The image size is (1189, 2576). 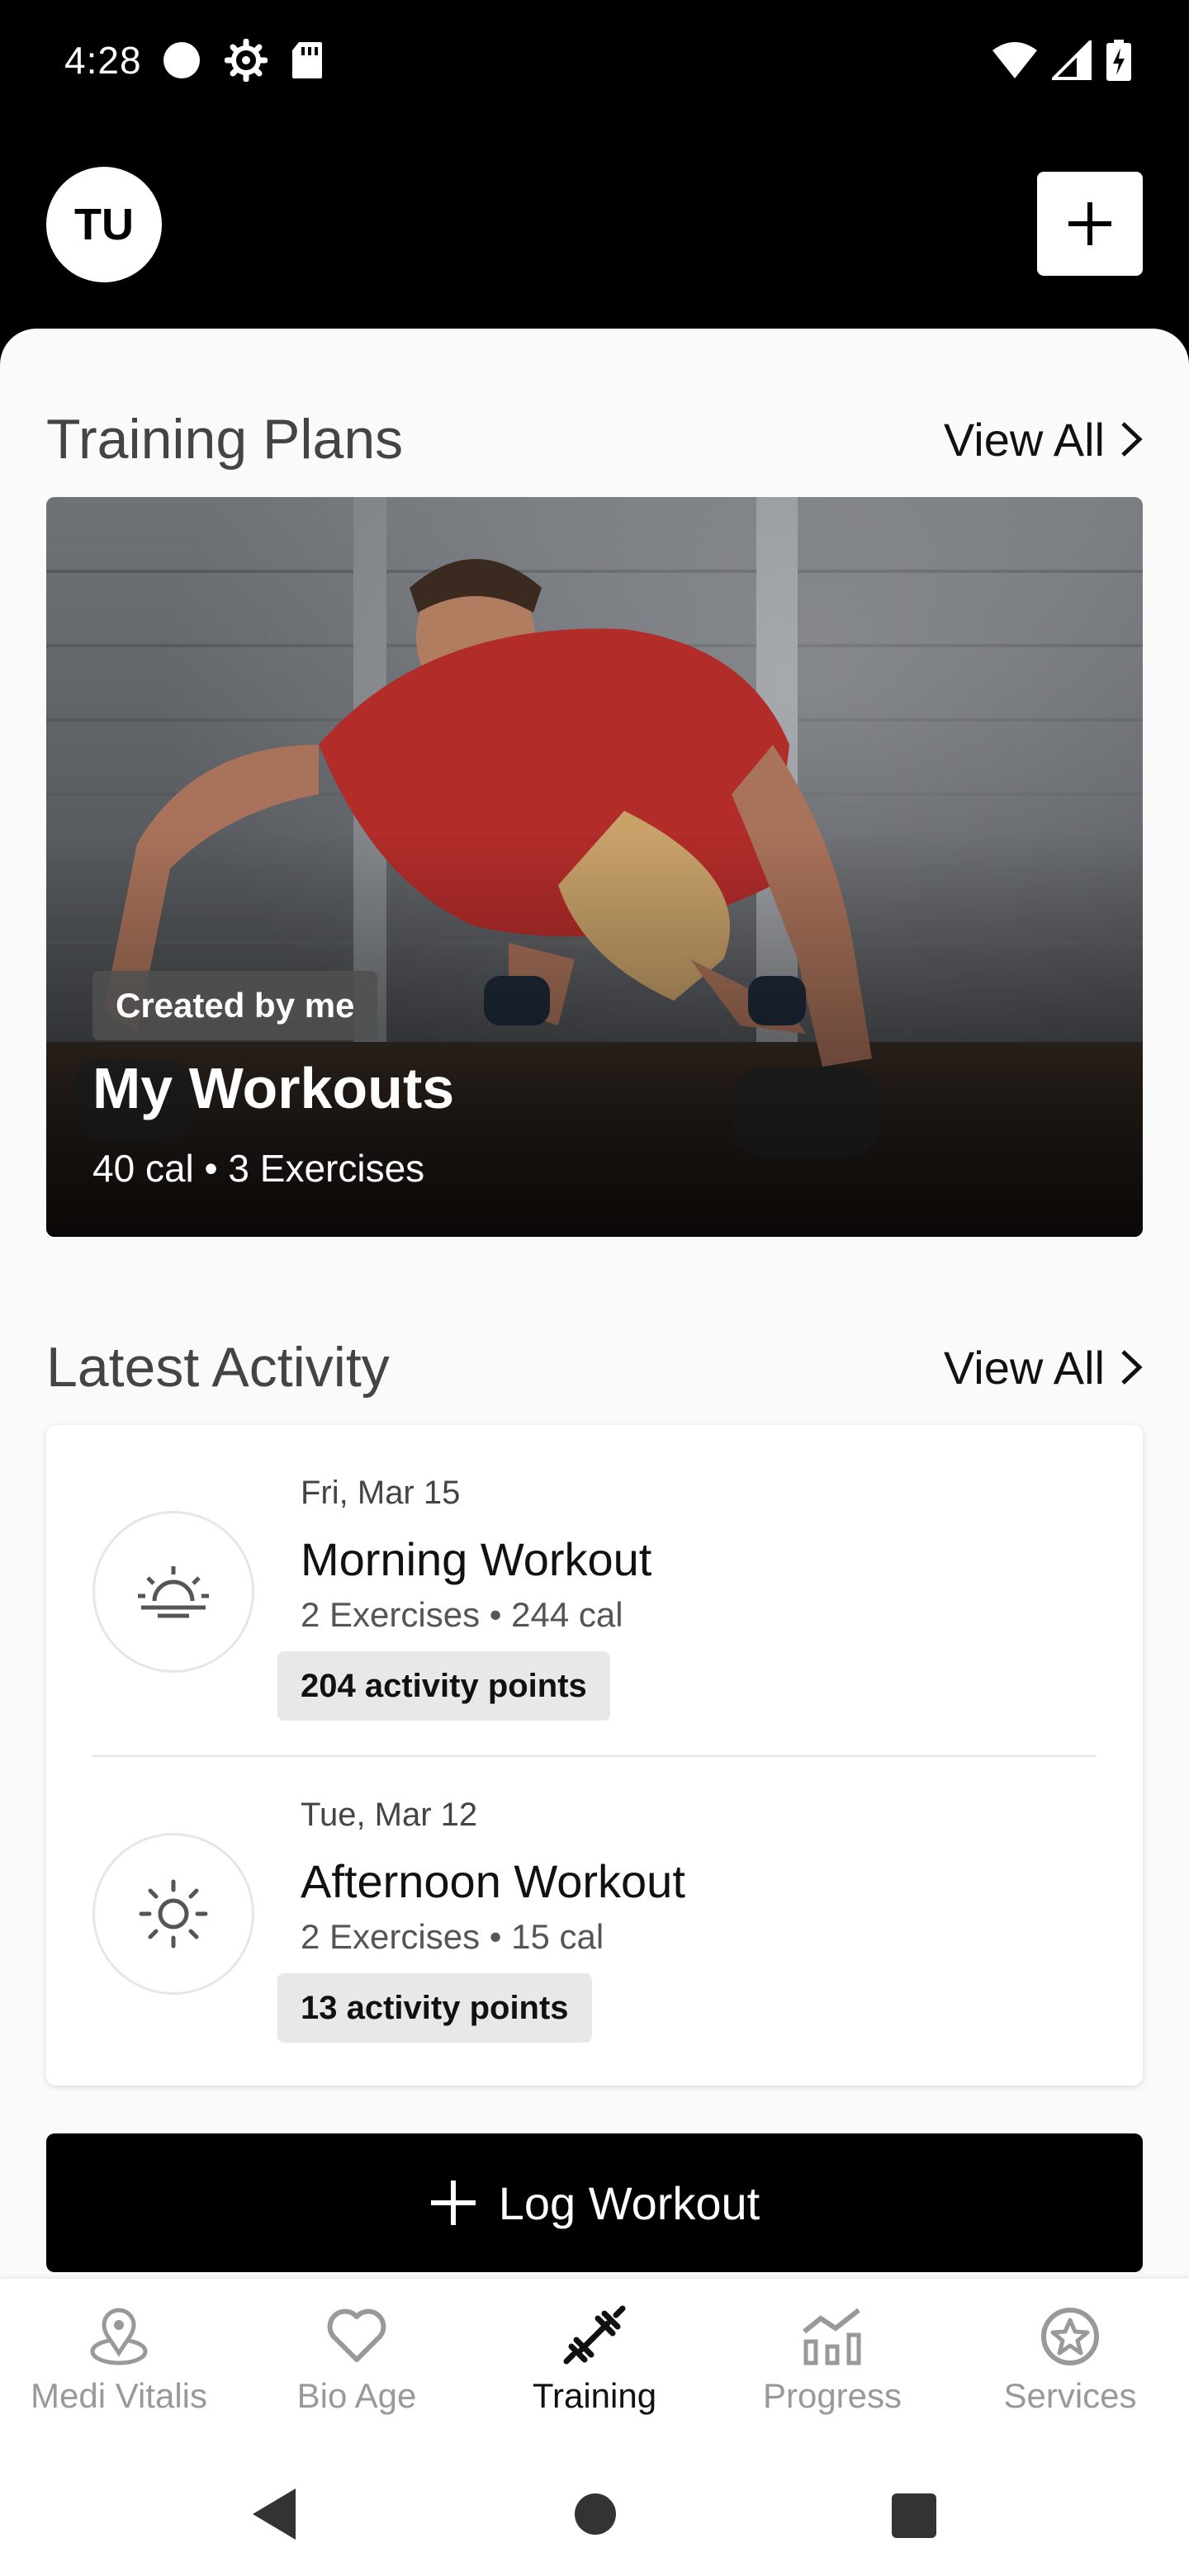 I want to click on star-badge-icon, so click(x=1070, y=2336).